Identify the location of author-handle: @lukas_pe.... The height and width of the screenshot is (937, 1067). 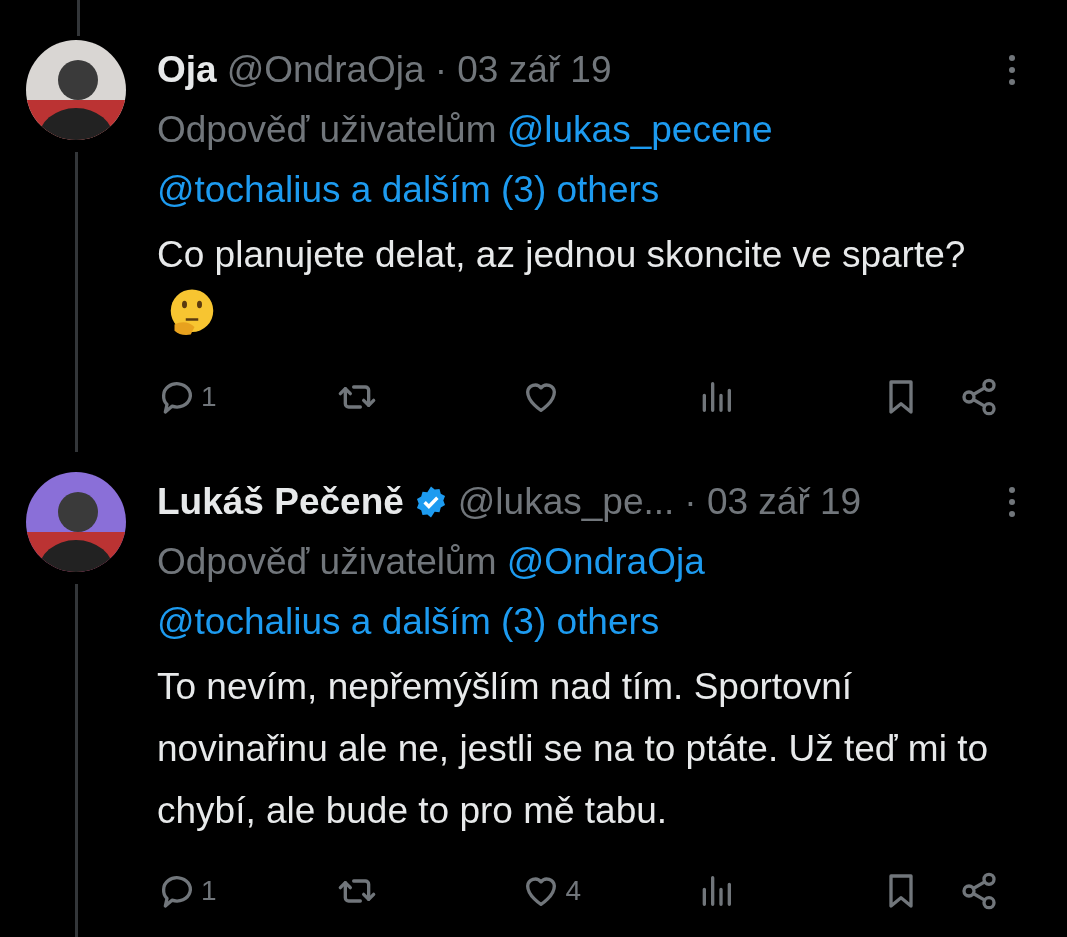
(566, 502).